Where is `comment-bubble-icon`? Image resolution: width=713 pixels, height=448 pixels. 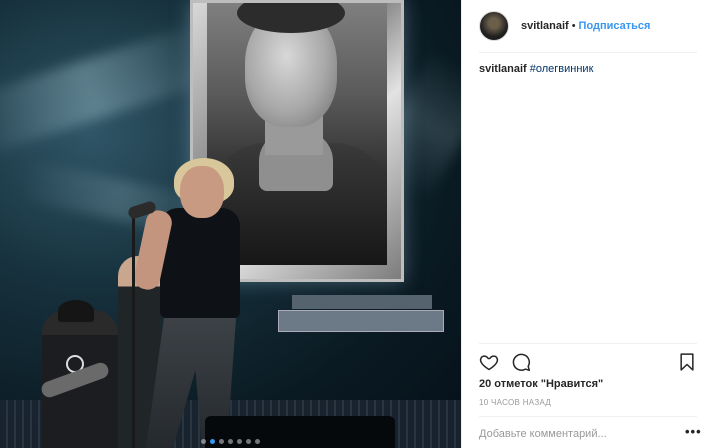 comment-bubble-icon is located at coordinates (521, 362).